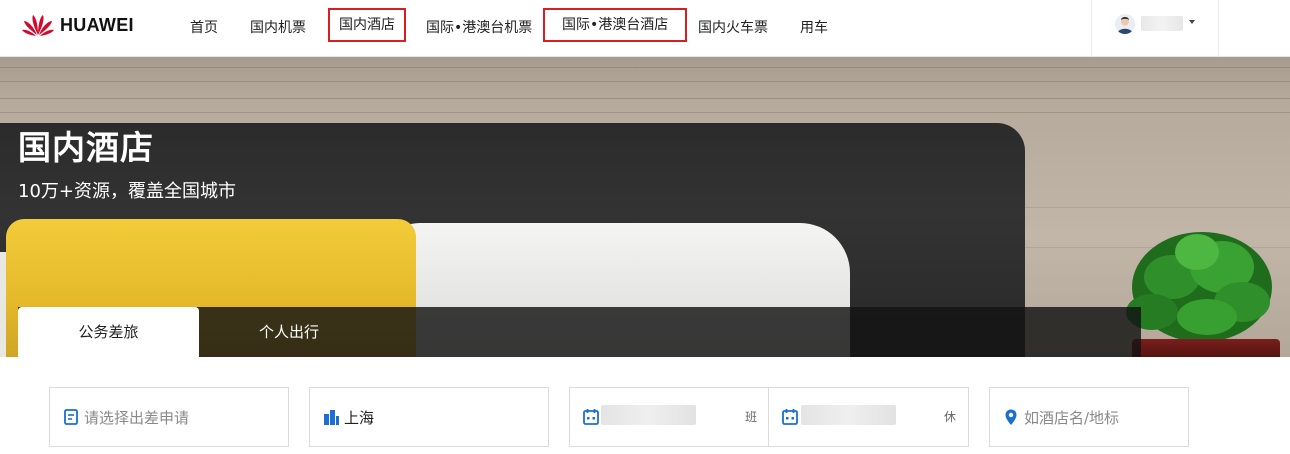  Describe the element at coordinates (579, 332) in the screenshot. I see `travel-type-tabs: 公务差旅 个人出行` at that location.